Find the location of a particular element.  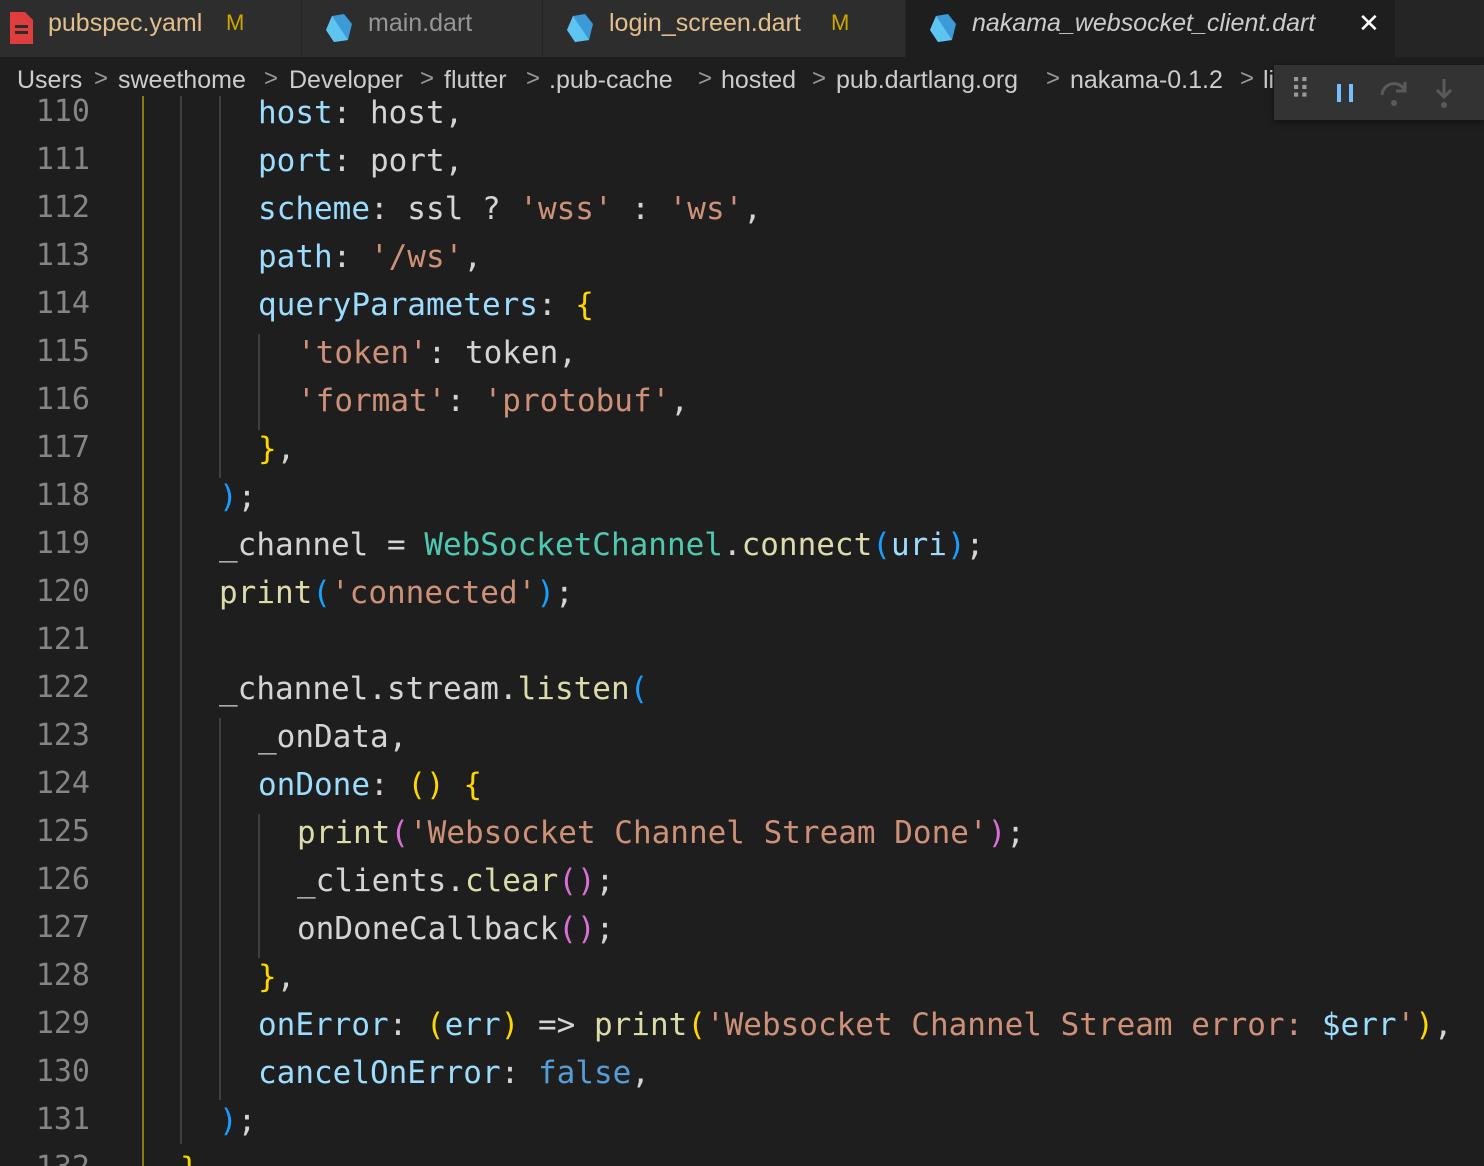

breadcrumb-item: sweethome is located at coordinates (182, 80).